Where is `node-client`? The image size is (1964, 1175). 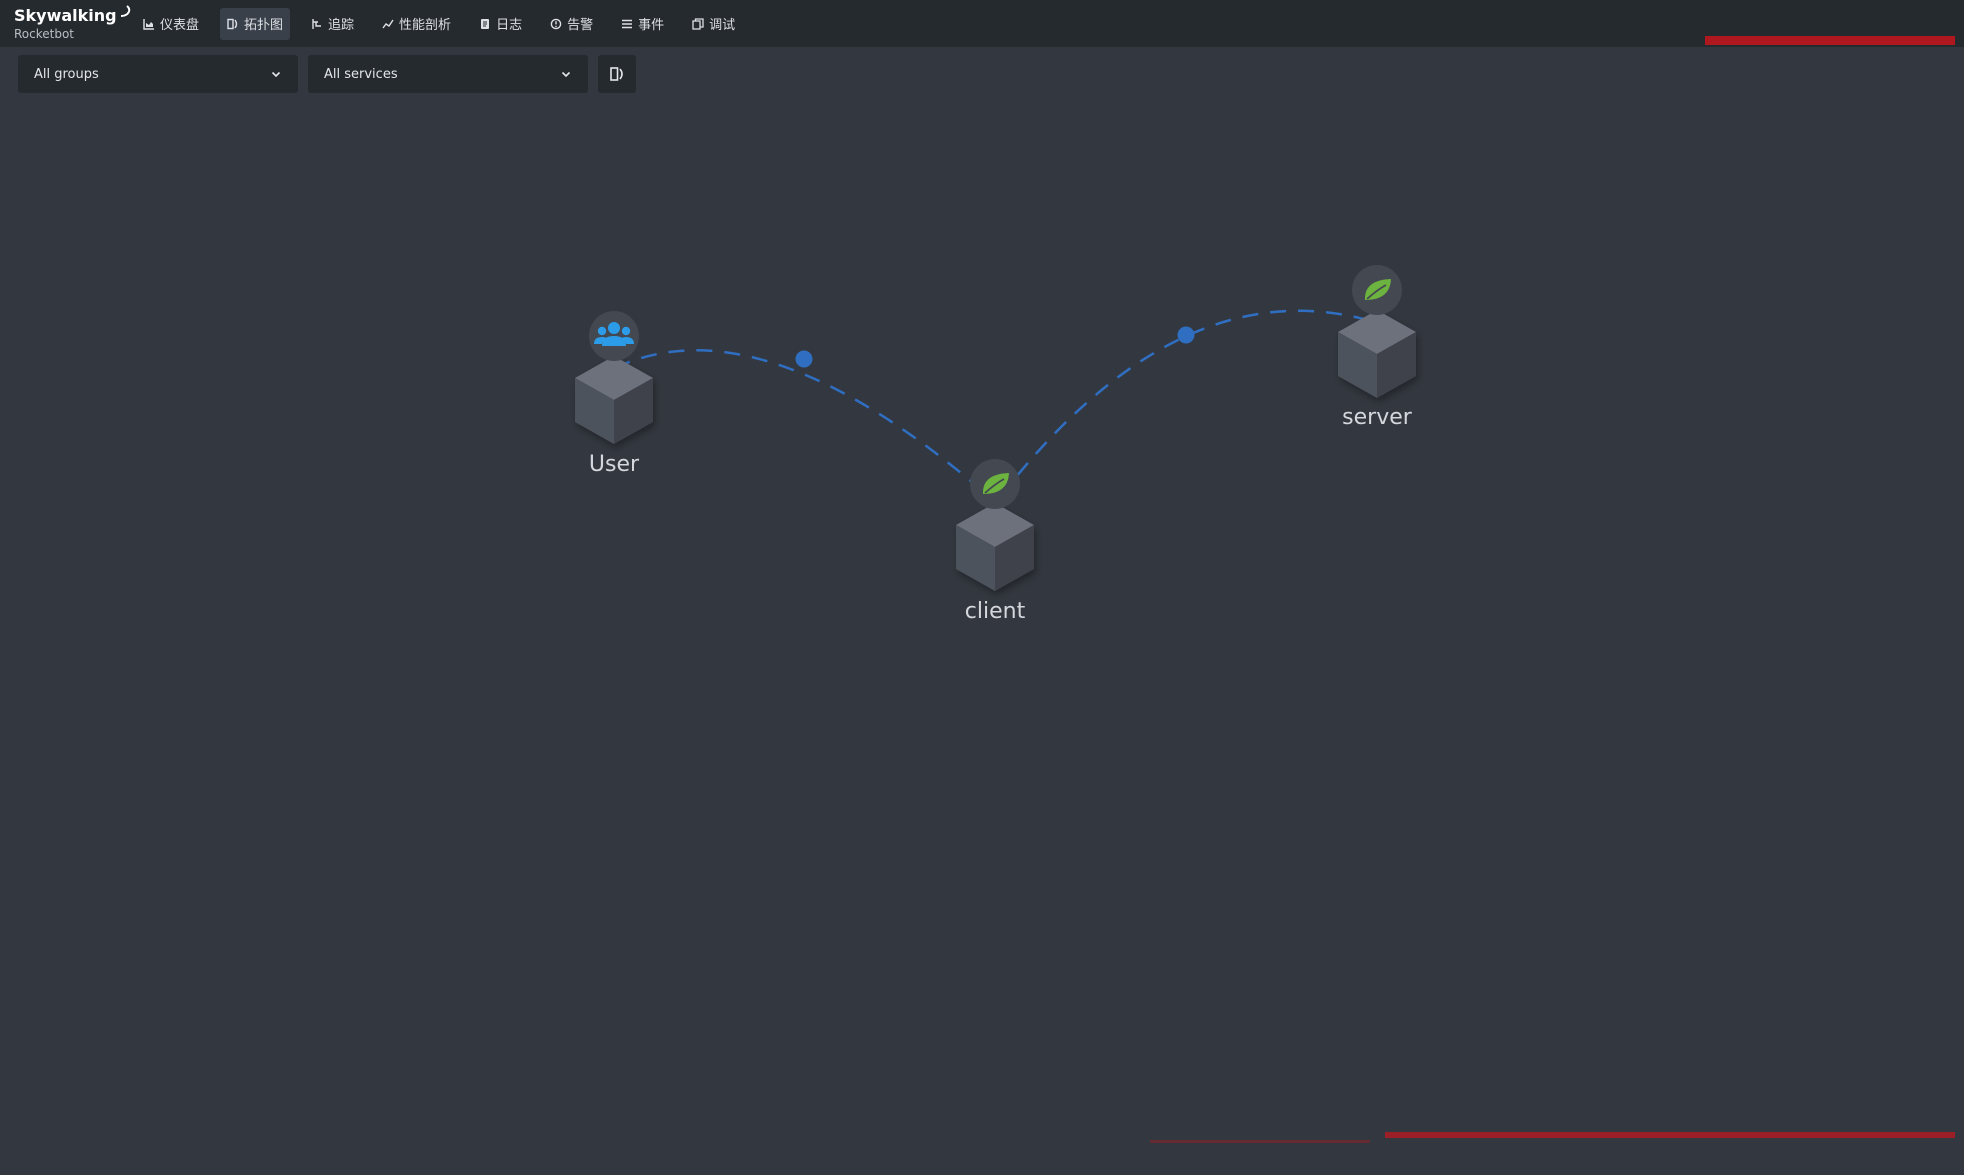
node-client is located at coordinates (995, 547).